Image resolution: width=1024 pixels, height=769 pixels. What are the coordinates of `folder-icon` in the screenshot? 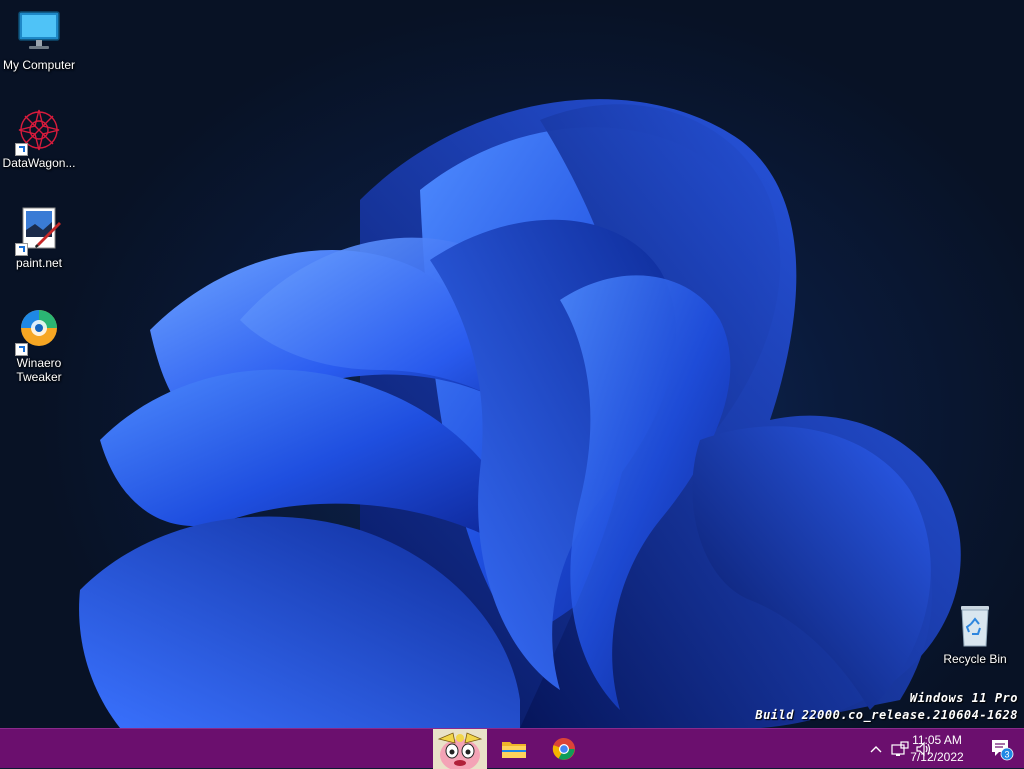 It's located at (514, 750).